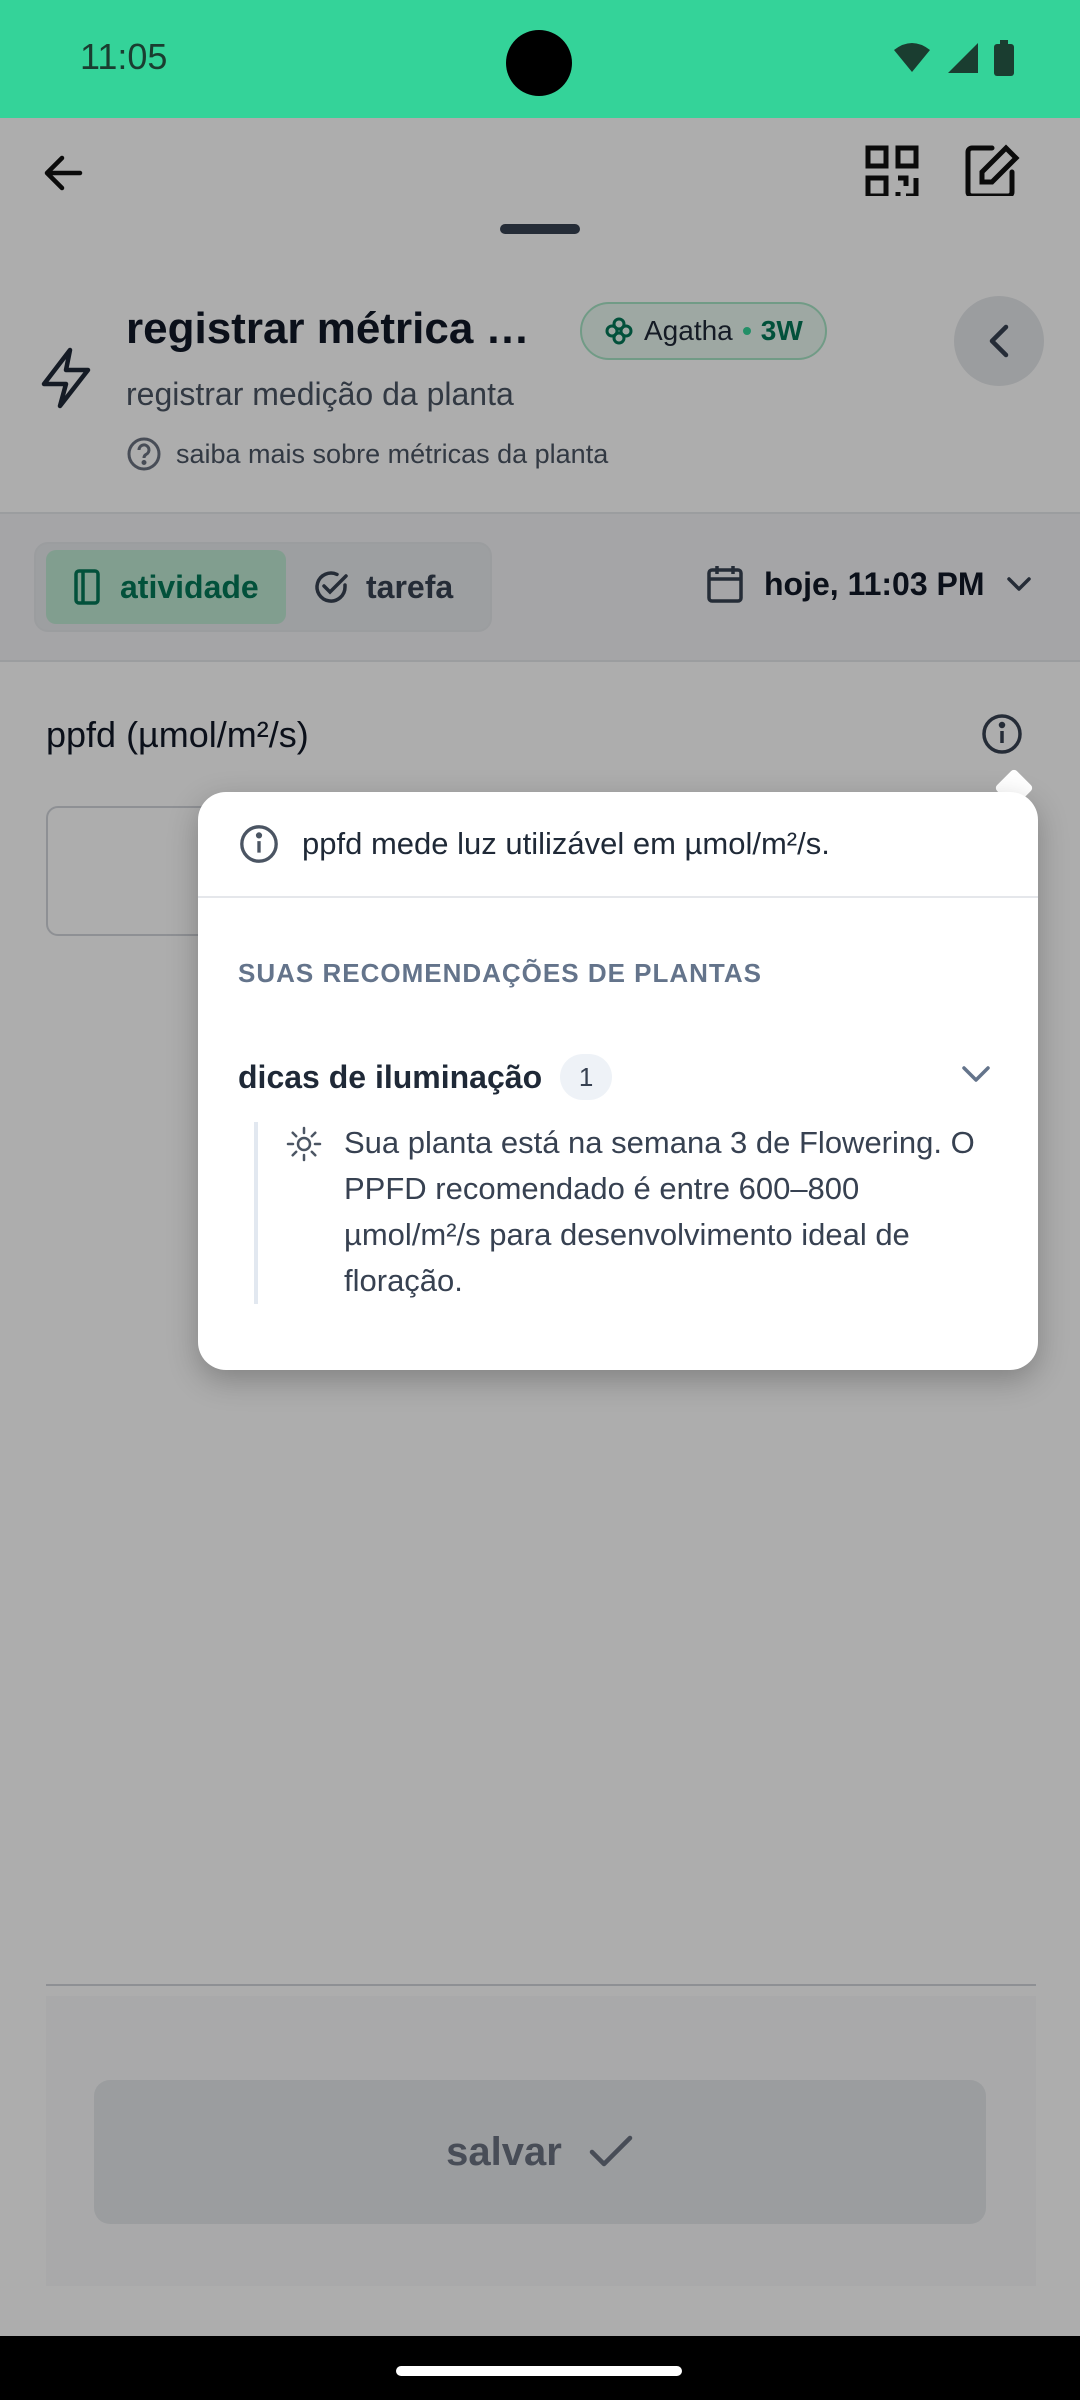 The height and width of the screenshot is (2400, 1080). What do you see at coordinates (976, 1074) in the screenshot?
I see `chevron-down-icon` at bounding box center [976, 1074].